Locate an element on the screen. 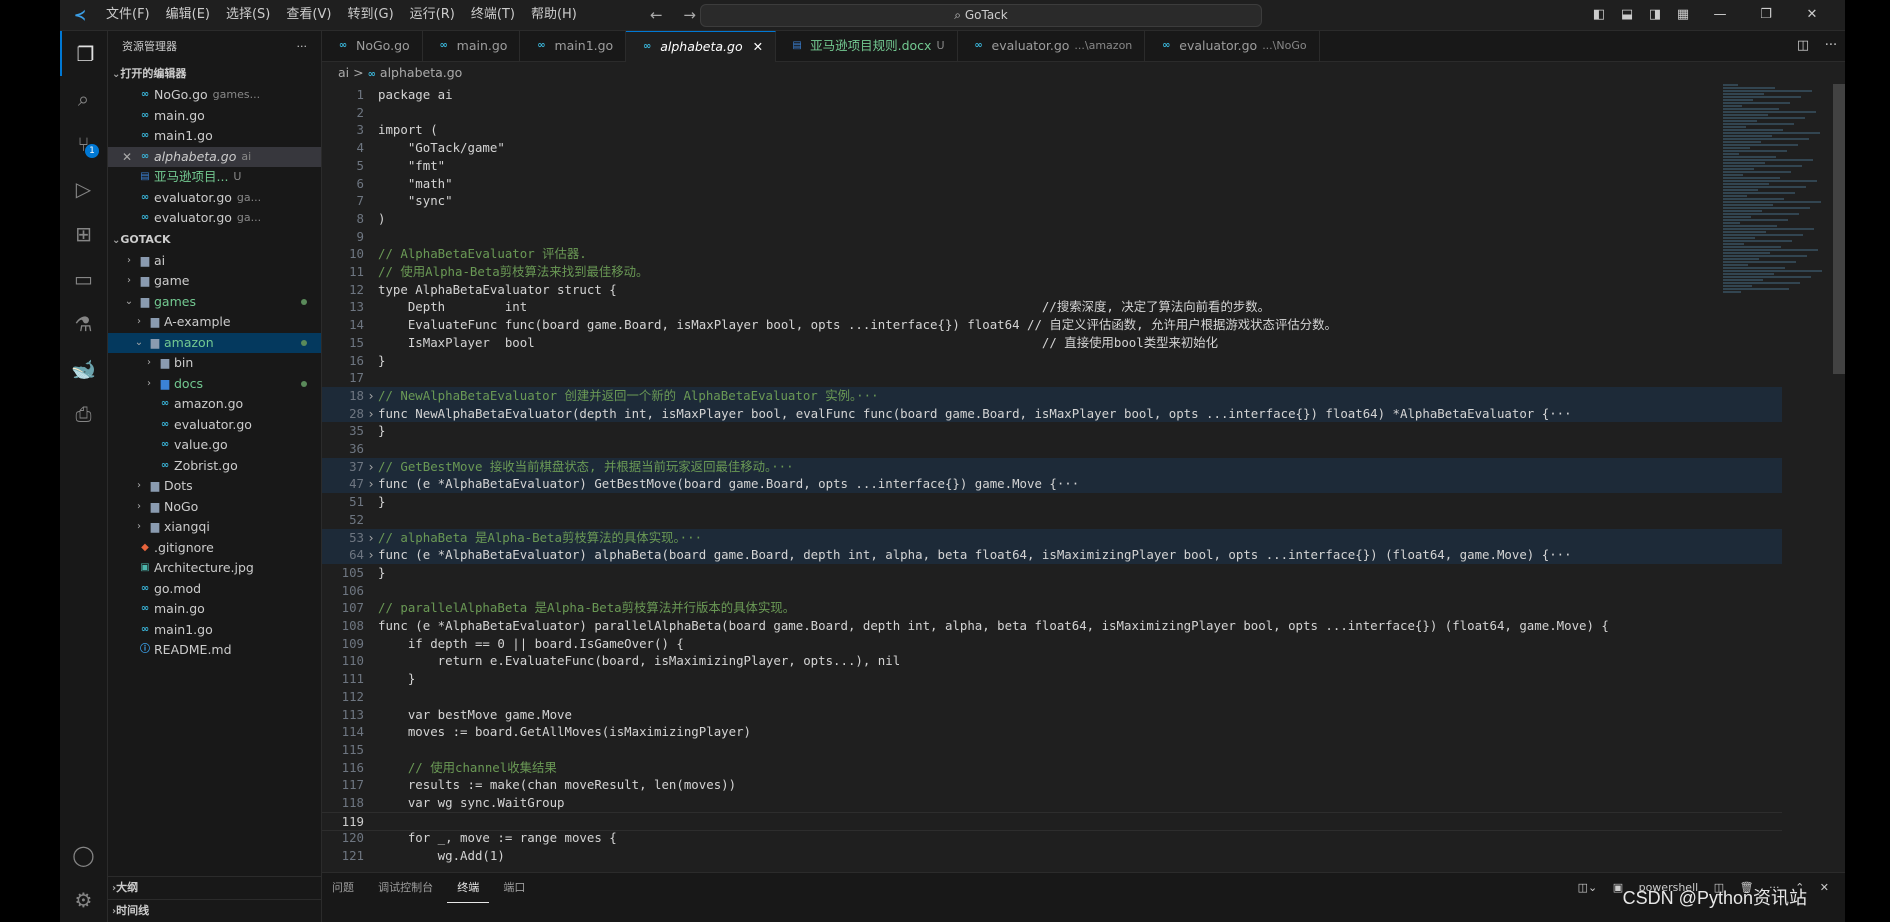 The image size is (1890, 922). vertical-scrollbar is located at coordinates (1839, 478).